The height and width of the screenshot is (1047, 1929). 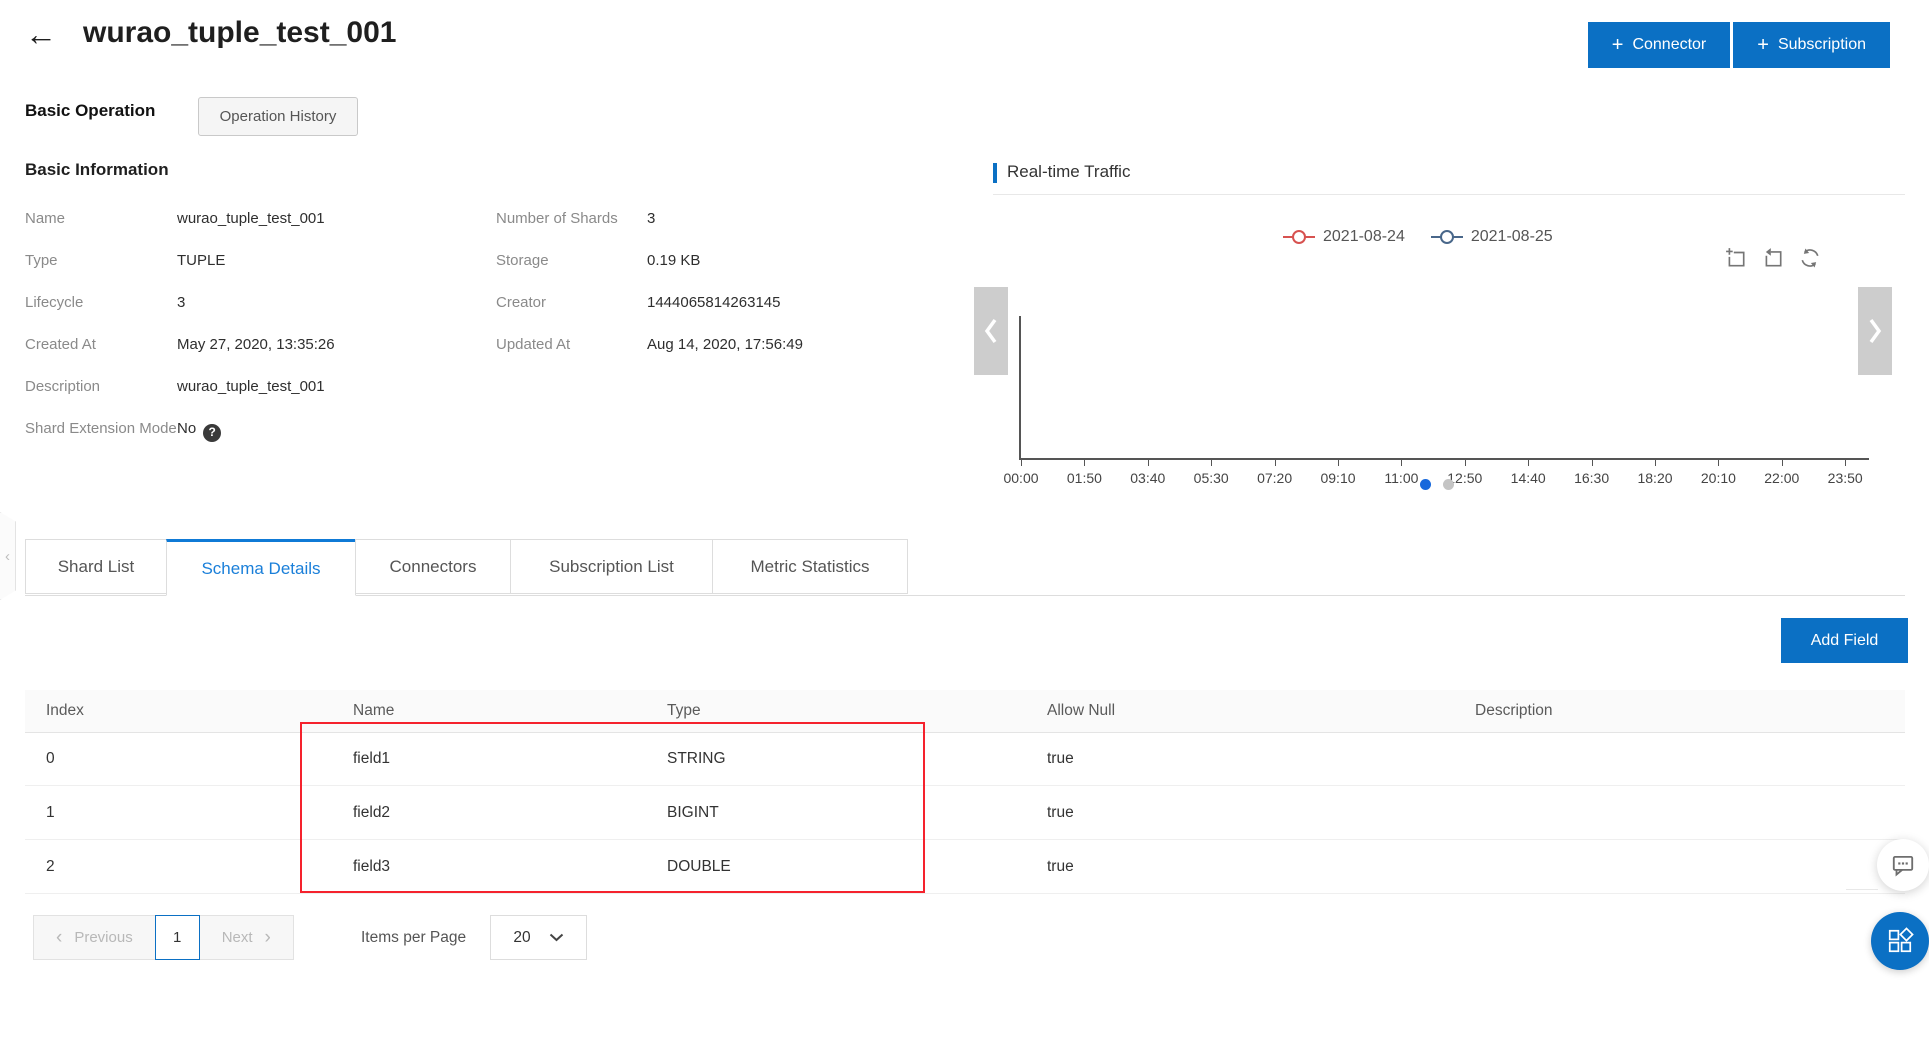 I want to click on tab-basic-operation: Basic Operation, so click(x=90, y=111).